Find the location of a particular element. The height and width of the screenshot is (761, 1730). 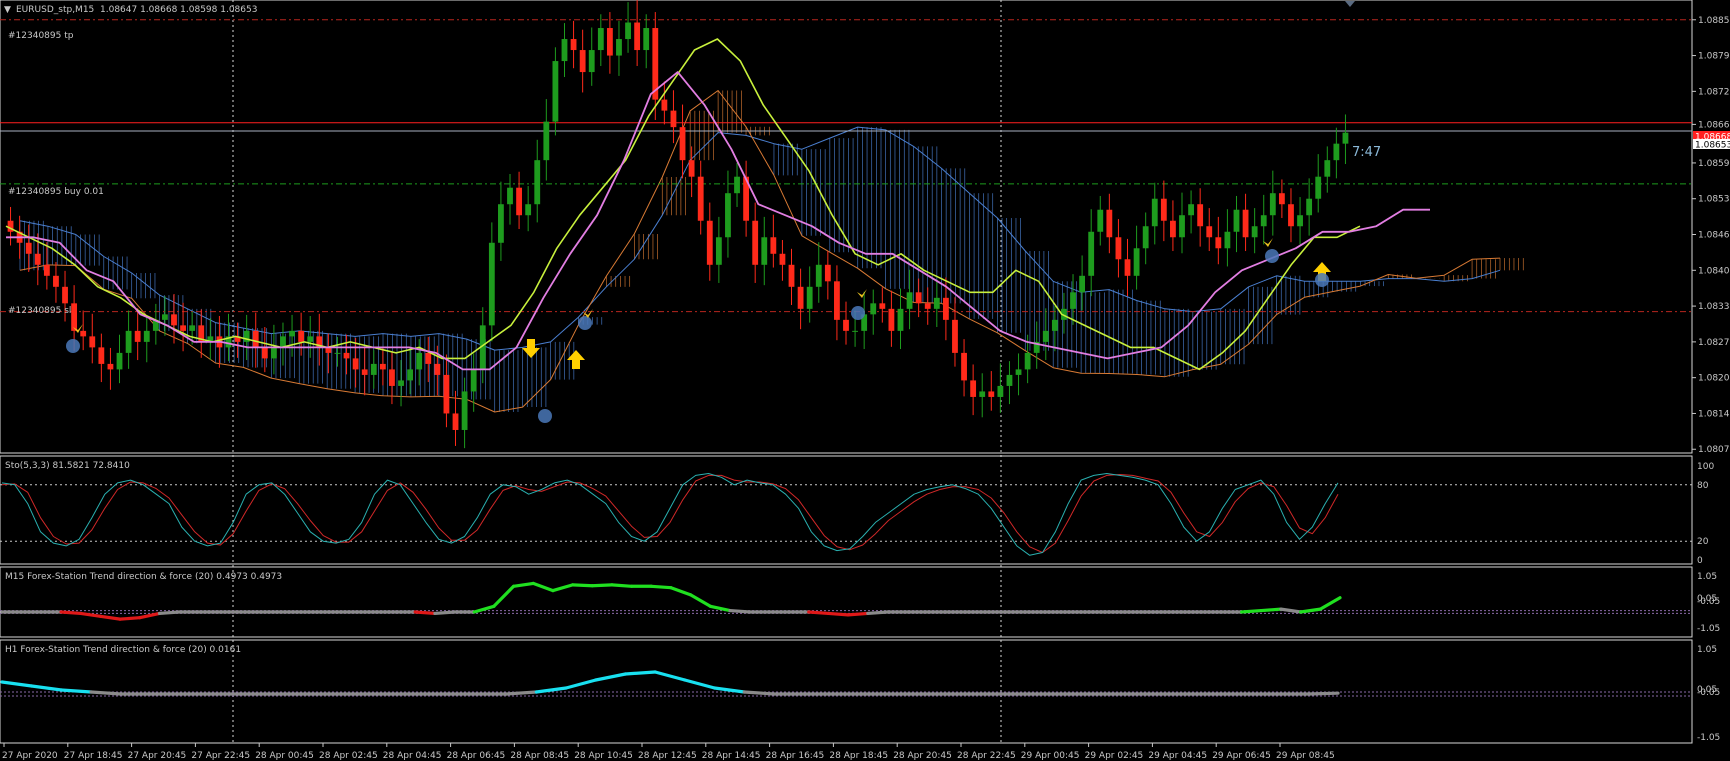

sl-order-label: #12340895 sl is located at coordinates (39, 311).